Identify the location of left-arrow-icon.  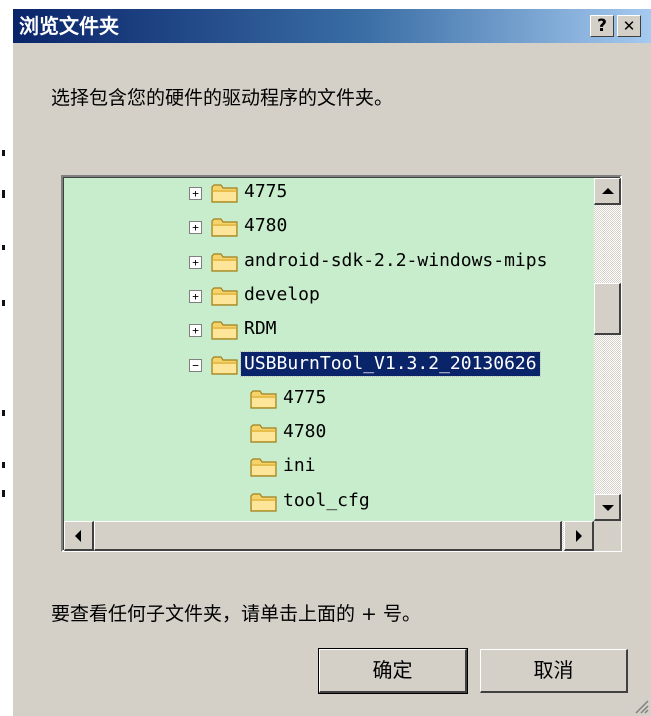
(78, 536).